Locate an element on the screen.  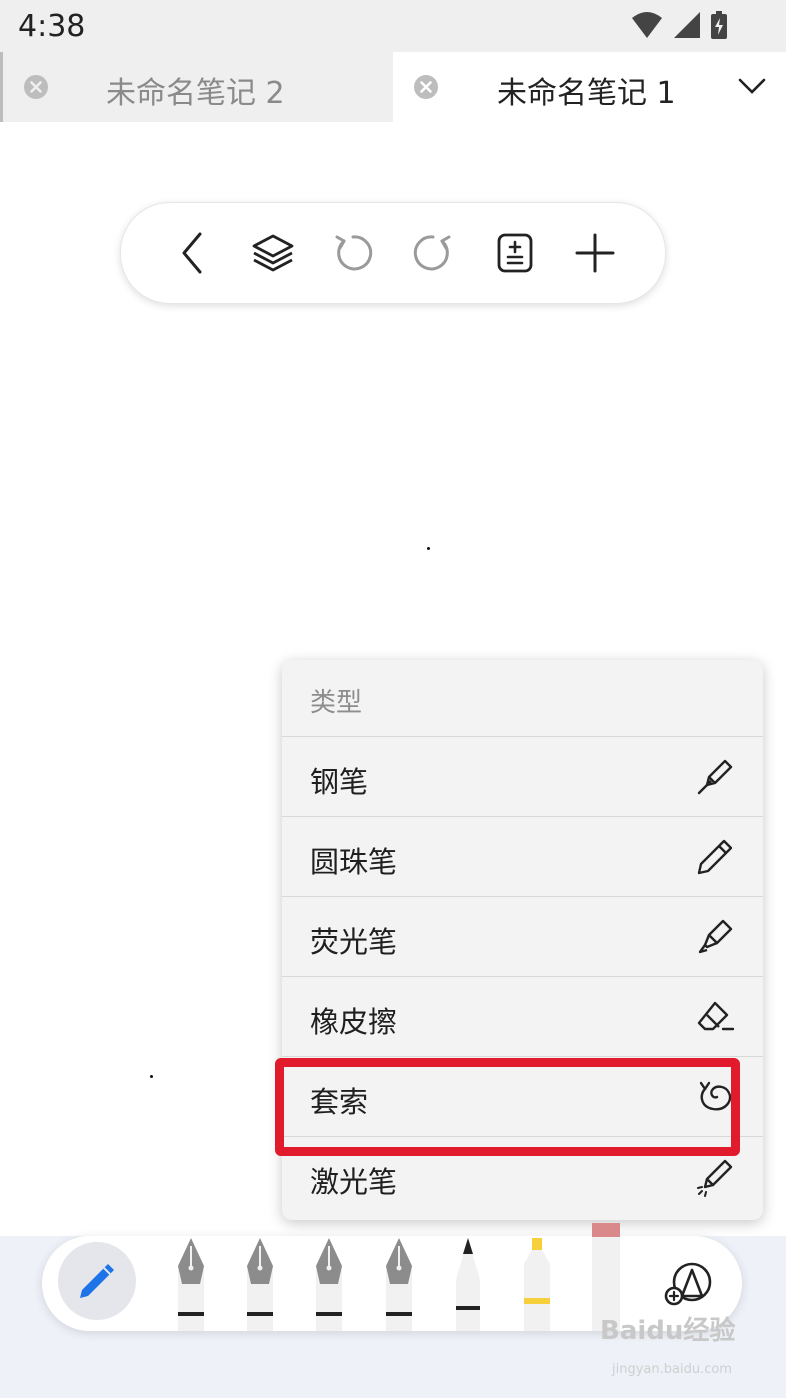
status-icons is located at coordinates (679, 25).